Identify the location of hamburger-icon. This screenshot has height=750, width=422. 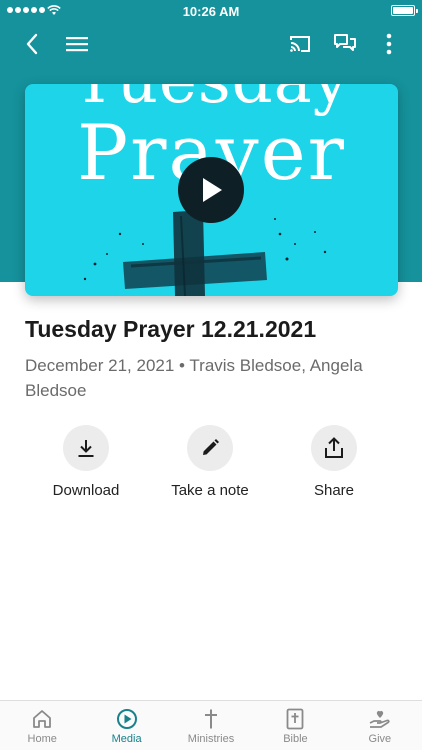
(77, 44).